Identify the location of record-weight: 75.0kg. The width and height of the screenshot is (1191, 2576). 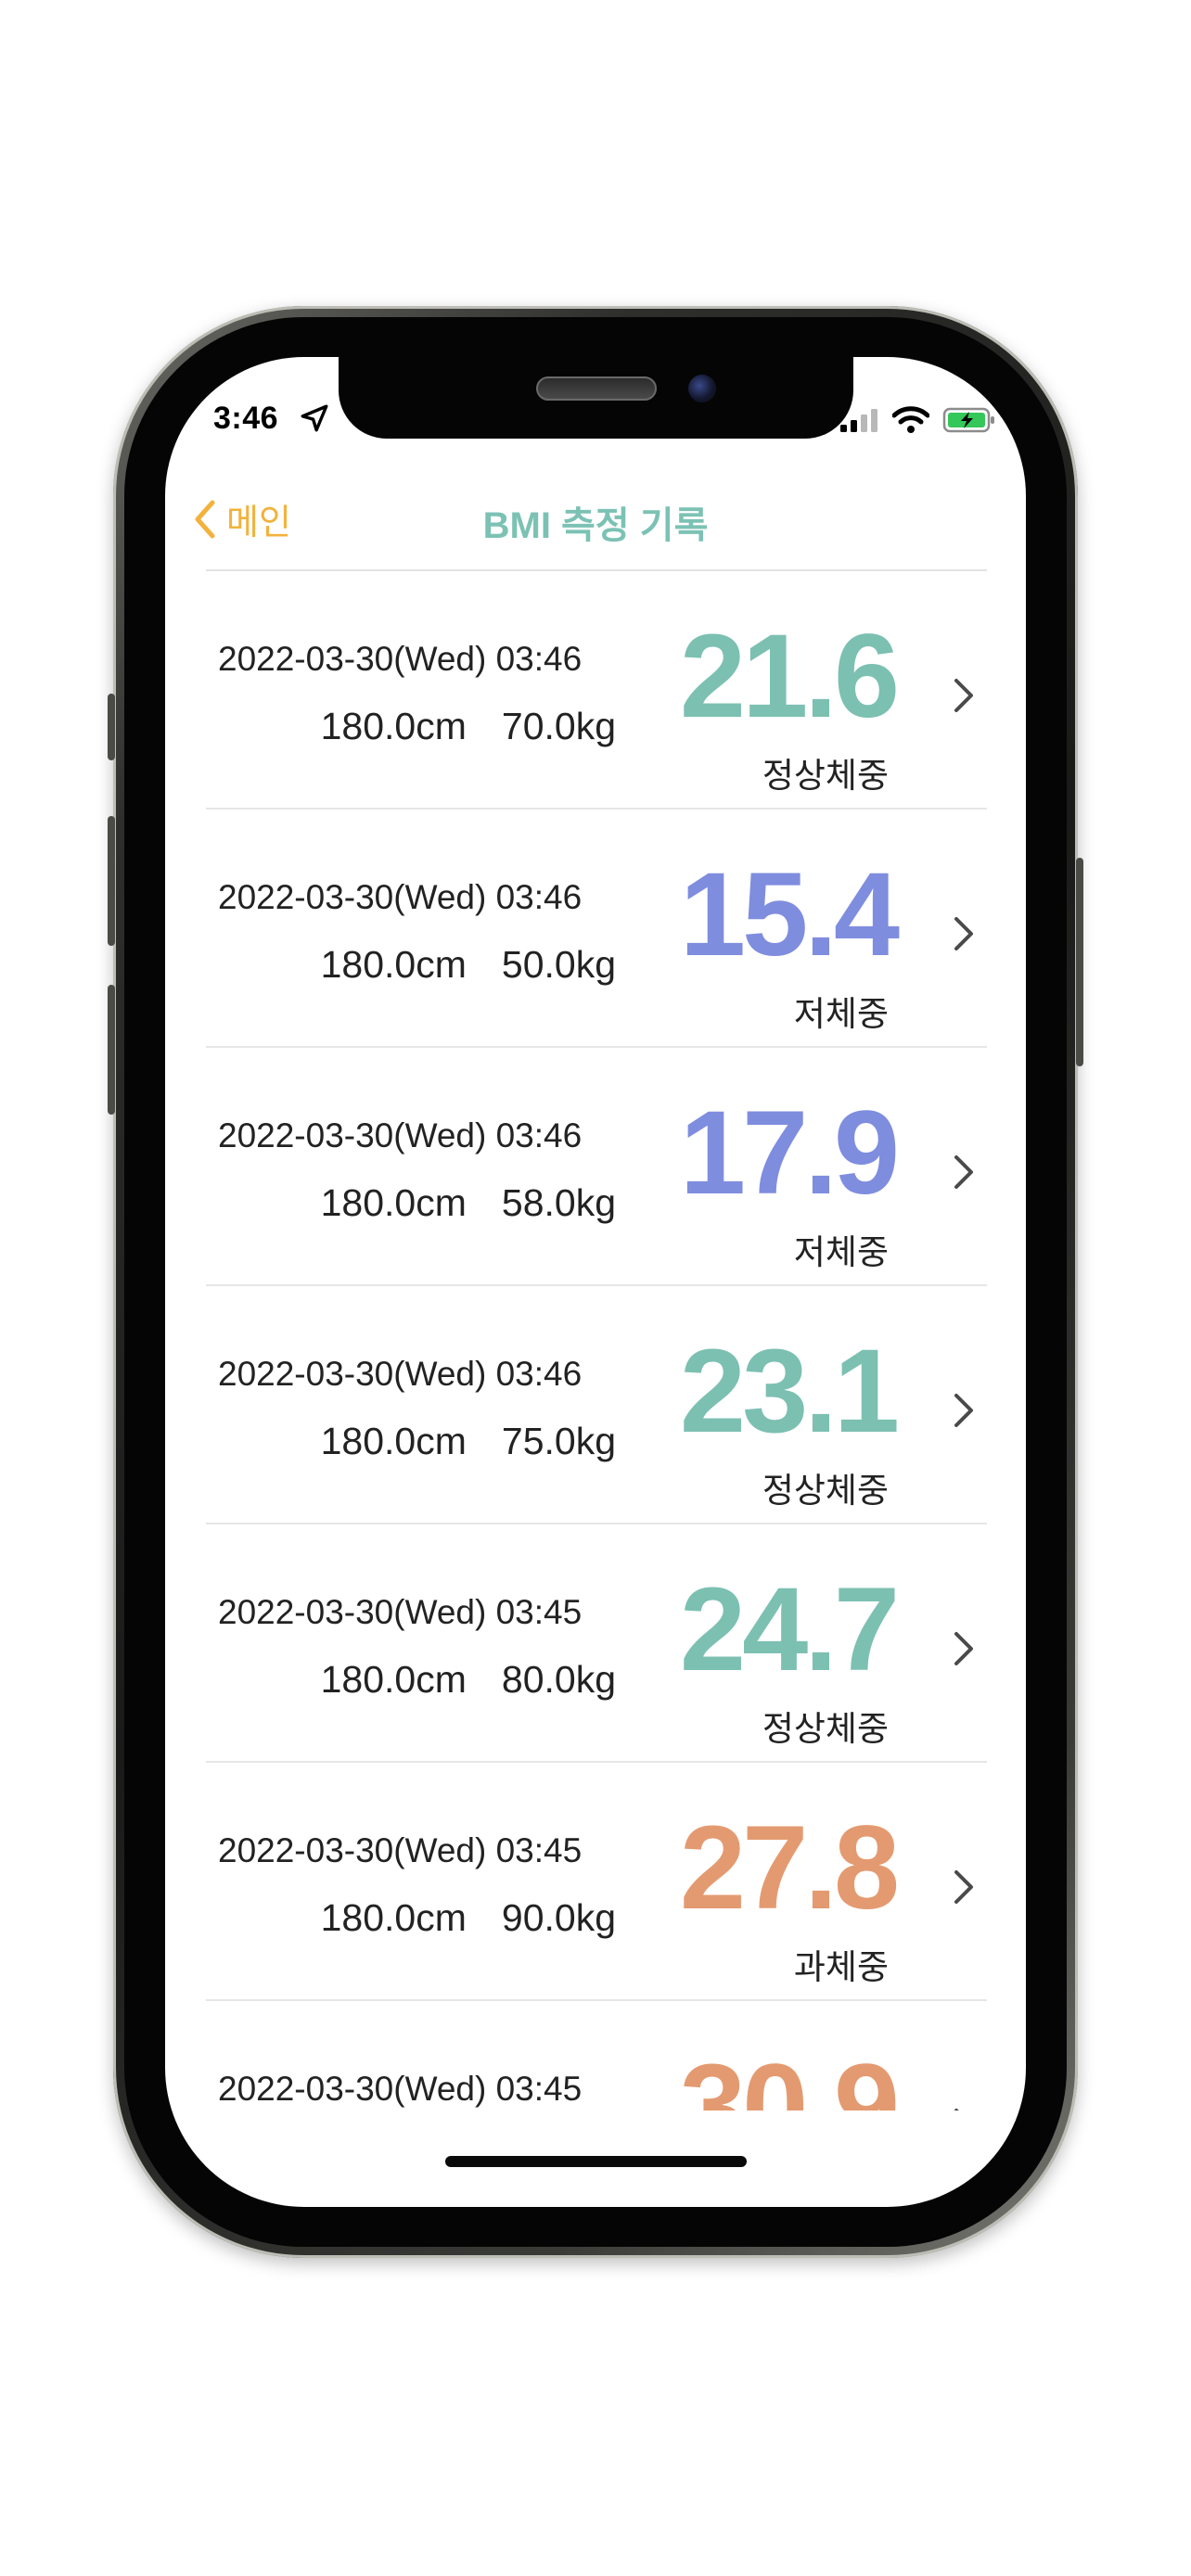
(558, 1441).